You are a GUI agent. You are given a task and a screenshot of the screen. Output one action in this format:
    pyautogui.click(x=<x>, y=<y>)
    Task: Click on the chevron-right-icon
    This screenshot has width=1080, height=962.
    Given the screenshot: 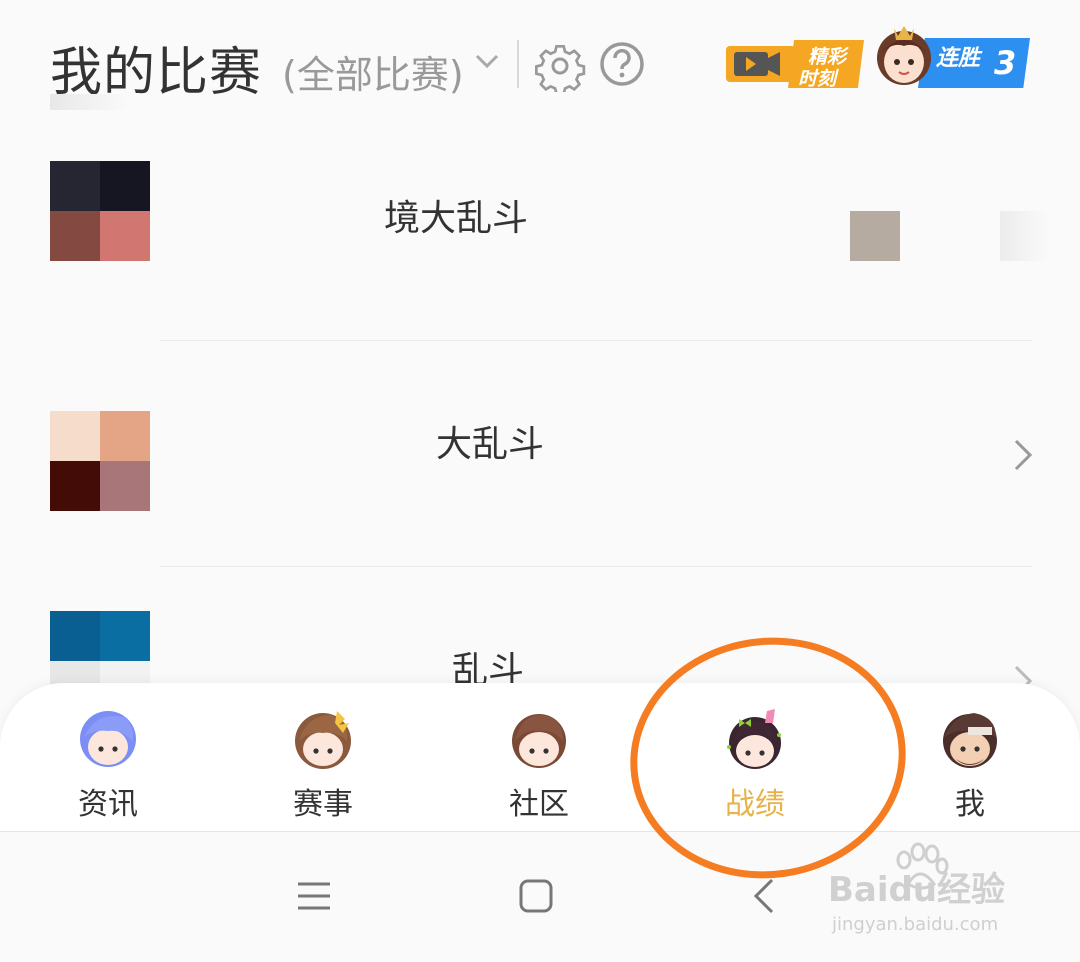 What is the action you would take?
    pyautogui.click(x=1023, y=455)
    